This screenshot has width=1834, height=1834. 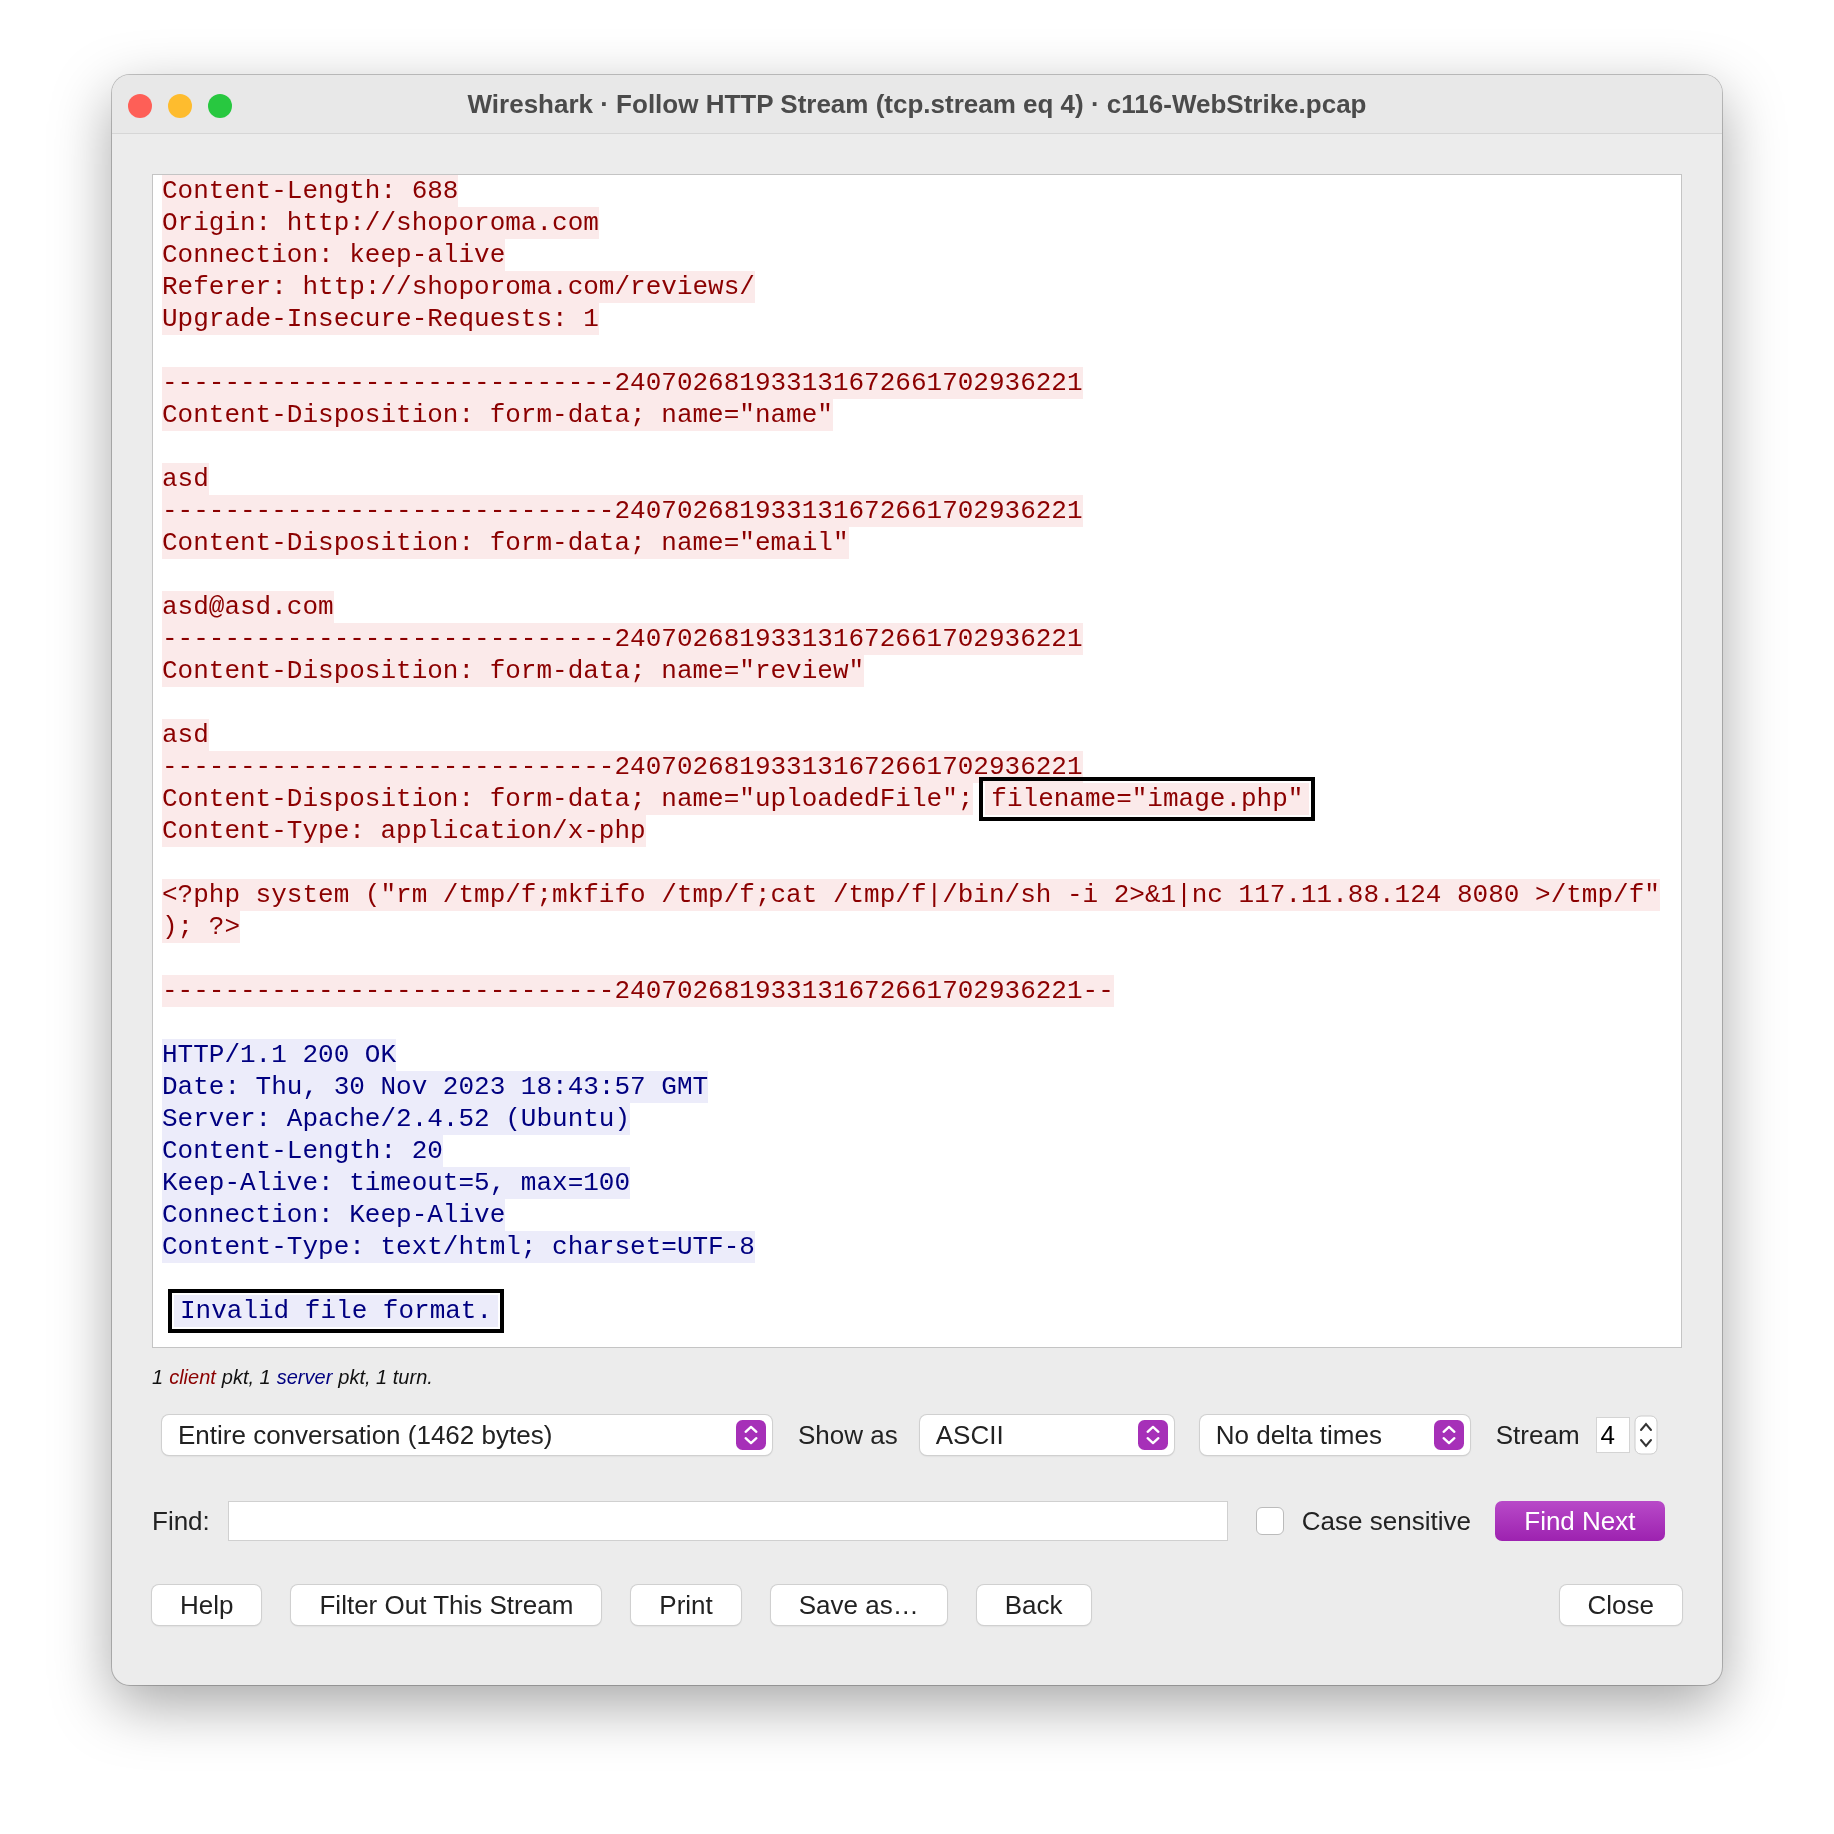 I want to click on stream-text: Referer: http://shoporoma.com/reviews/, so click(x=458, y=287).